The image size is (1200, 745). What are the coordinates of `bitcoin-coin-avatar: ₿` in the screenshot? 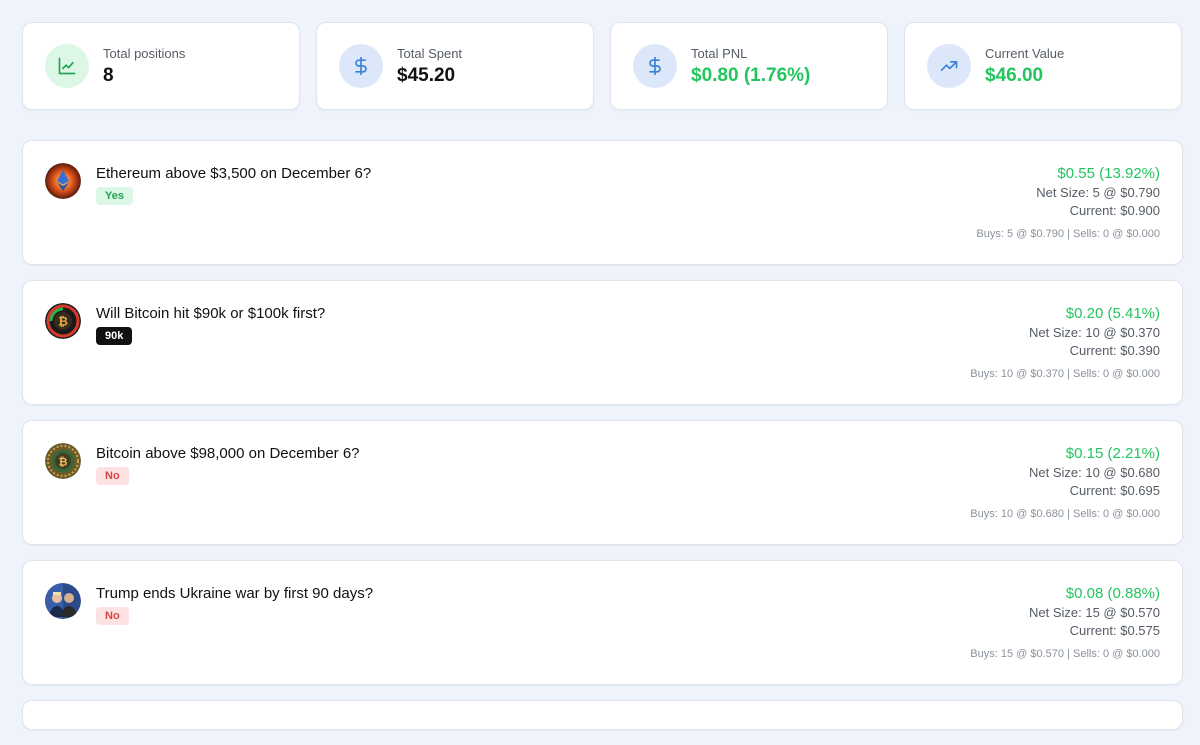 It's located at (63, 461).